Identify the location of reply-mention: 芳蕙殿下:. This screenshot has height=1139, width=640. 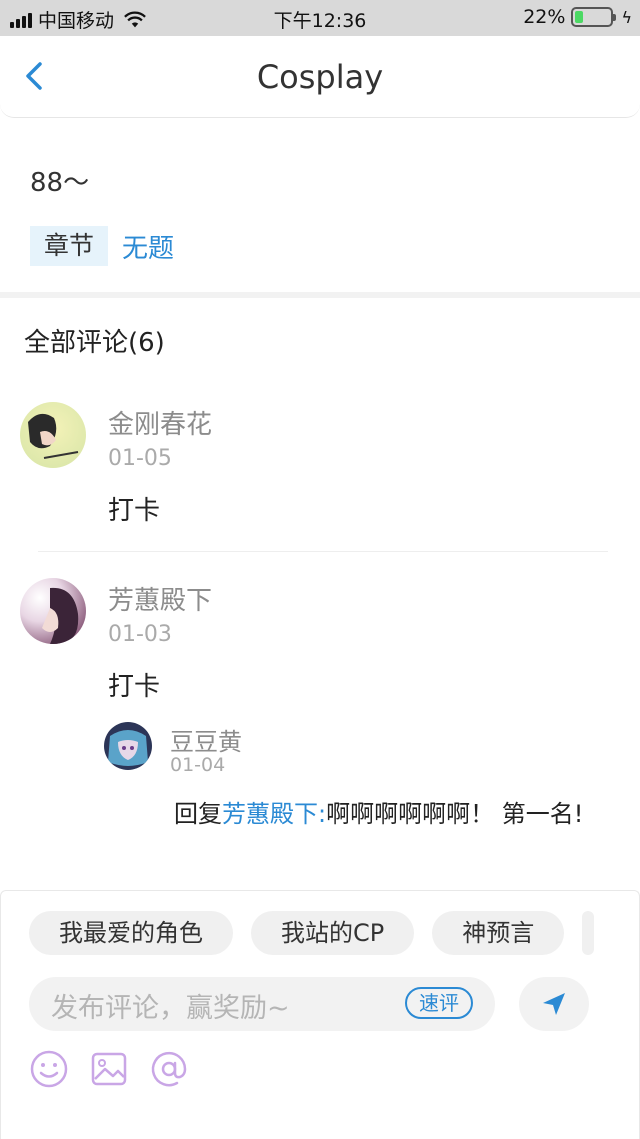
(274, 814).